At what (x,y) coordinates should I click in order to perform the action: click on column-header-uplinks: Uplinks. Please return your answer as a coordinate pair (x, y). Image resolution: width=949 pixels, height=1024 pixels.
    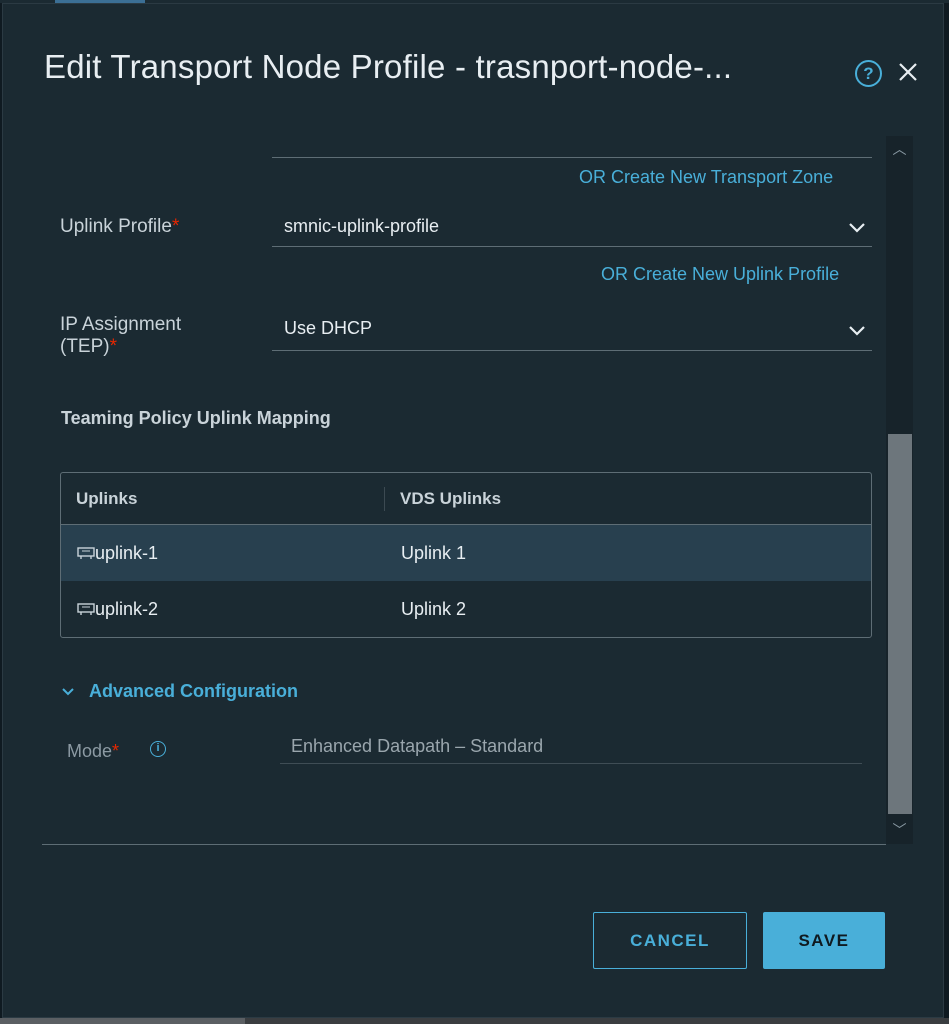
    Looking at the image, I should click on (106, 499).